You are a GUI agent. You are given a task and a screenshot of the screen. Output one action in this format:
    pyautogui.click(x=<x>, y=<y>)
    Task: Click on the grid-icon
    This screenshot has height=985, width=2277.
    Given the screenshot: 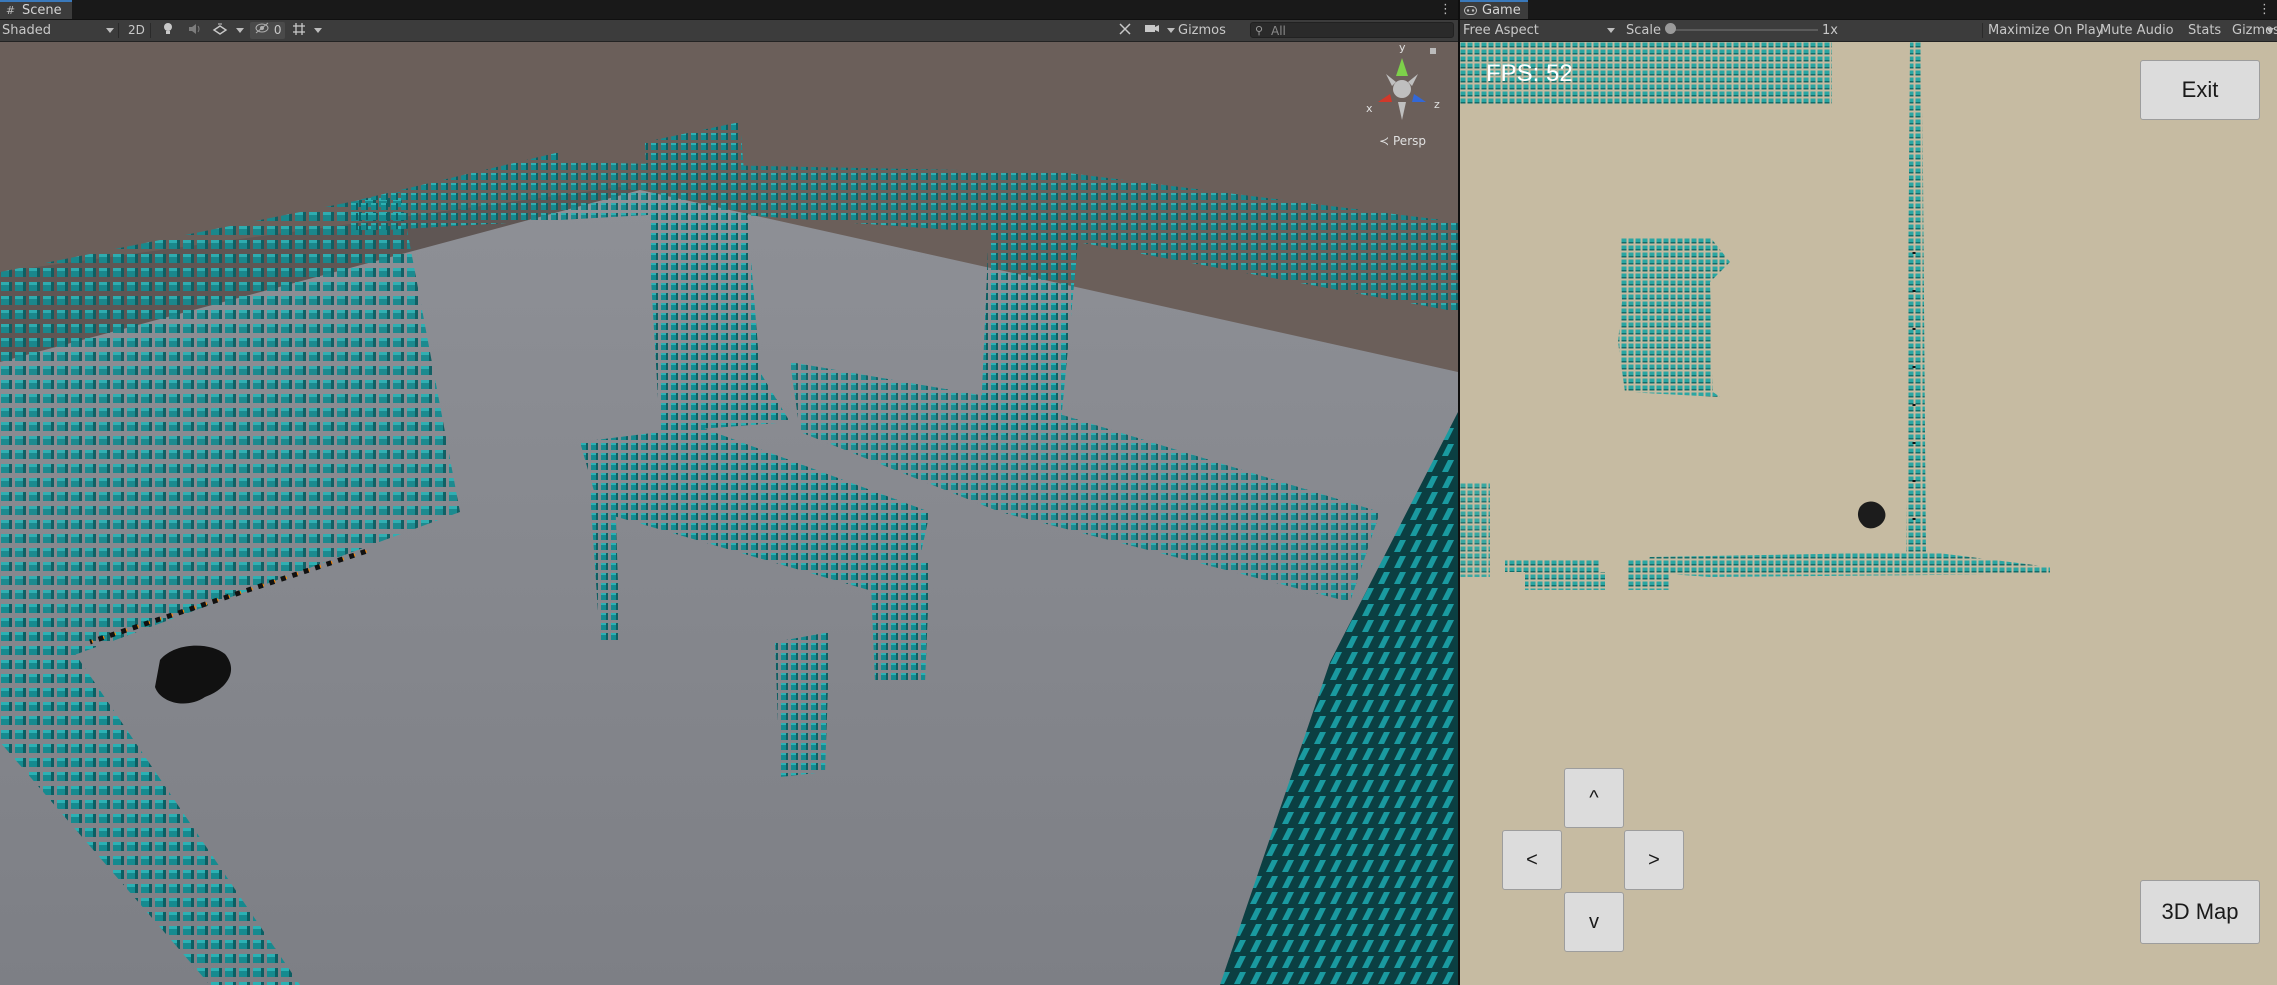 What is the action you would take?
    pyautogui.click(x=299, y=30)
    